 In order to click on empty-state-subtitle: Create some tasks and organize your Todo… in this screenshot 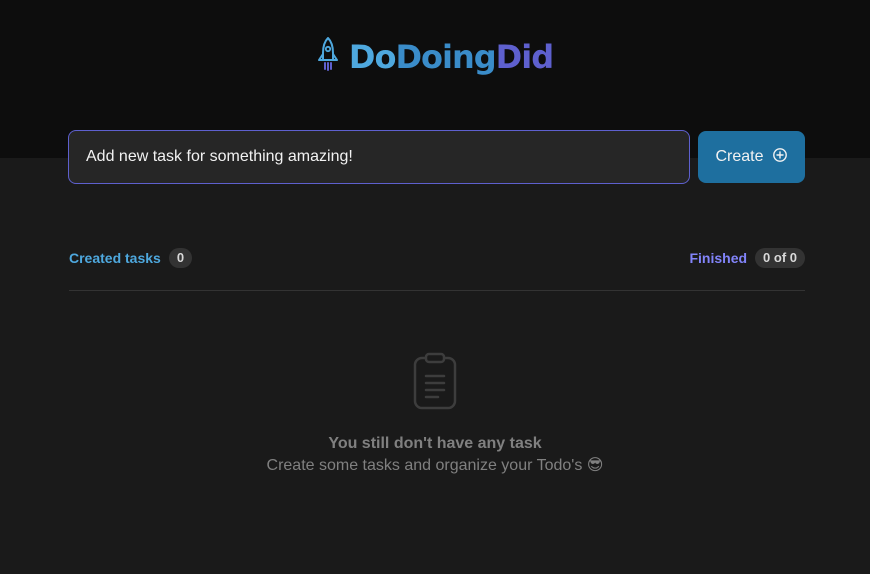, I will do `click(435, 465)`.